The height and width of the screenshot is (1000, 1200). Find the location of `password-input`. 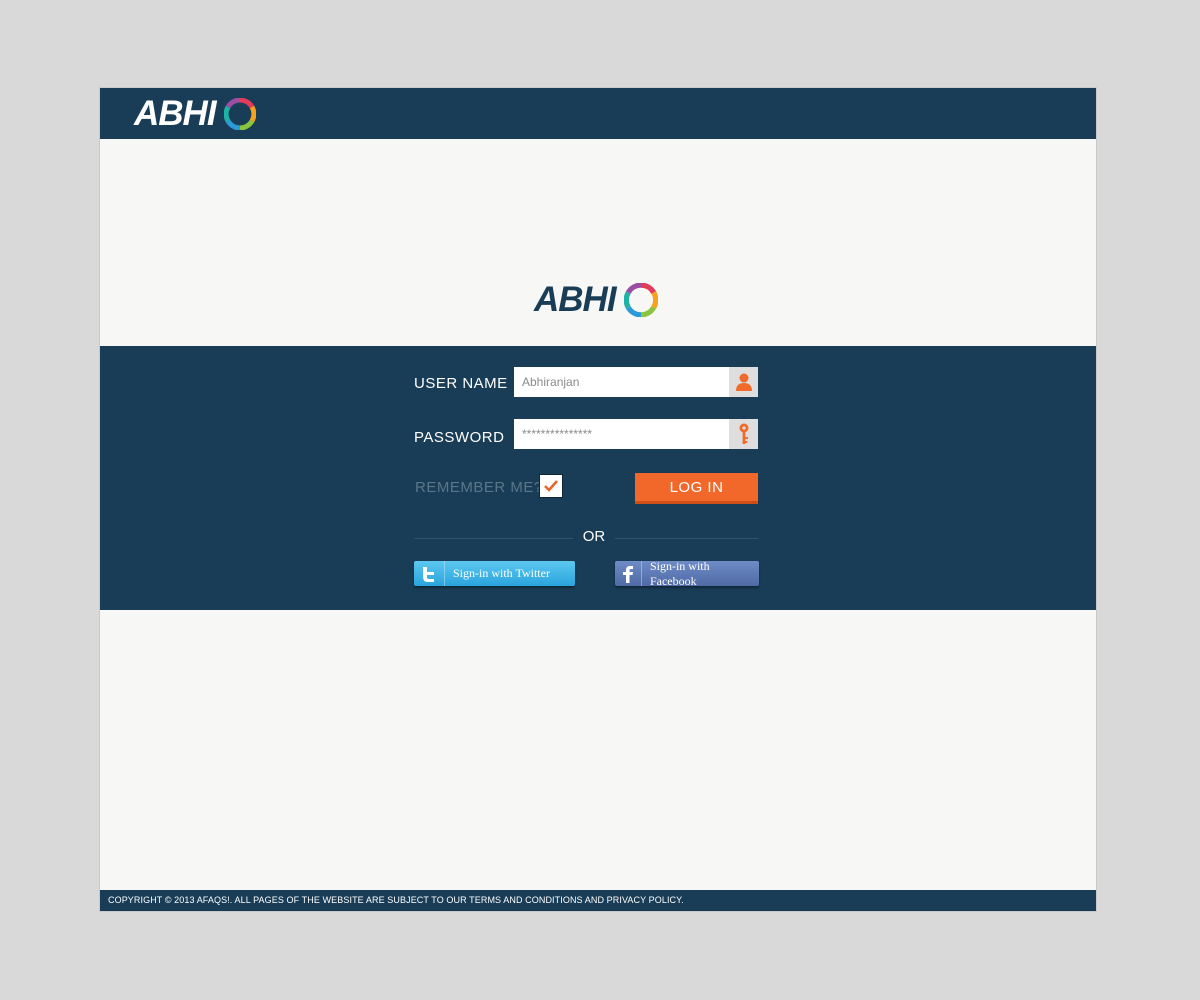

password-input is located at coordinates (621, 434).